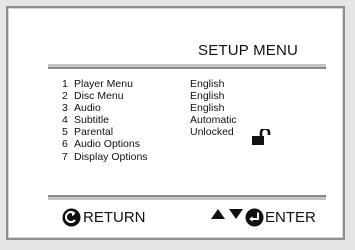  Describe the element at coordinates (187, 218) in the screenshot. I see `footer-controls: RETURN ENTER` at that location.